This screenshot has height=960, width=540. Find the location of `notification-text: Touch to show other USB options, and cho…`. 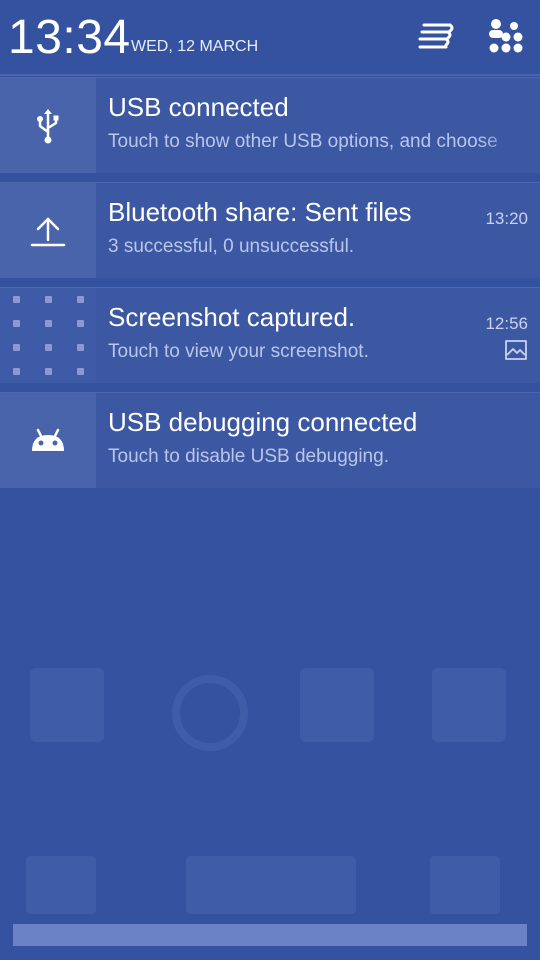

notification-text: Touch to show other USB options, and cho… is located at coordinates (303, 141).